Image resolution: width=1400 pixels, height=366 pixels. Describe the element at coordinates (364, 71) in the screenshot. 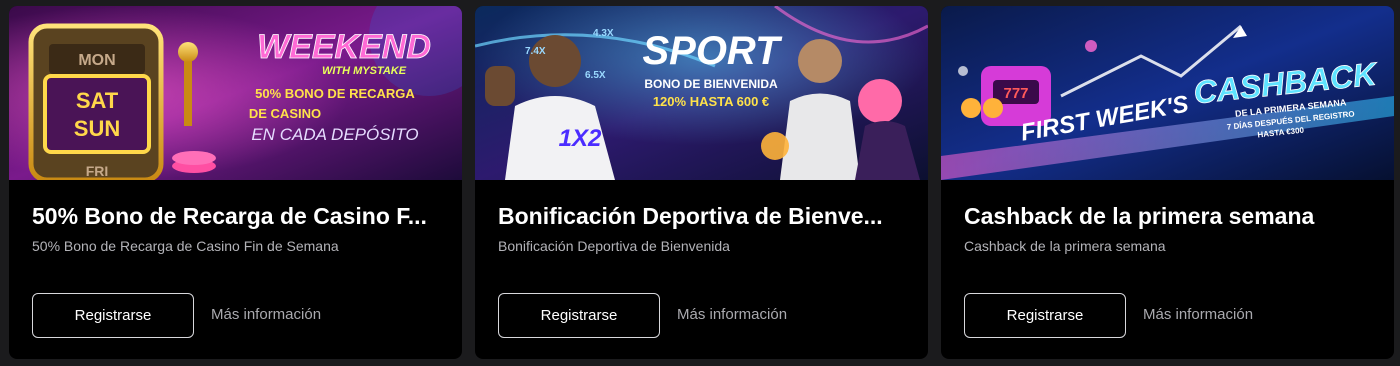

I see `weekend-tagline: WITH MYSTAKE` at that location.